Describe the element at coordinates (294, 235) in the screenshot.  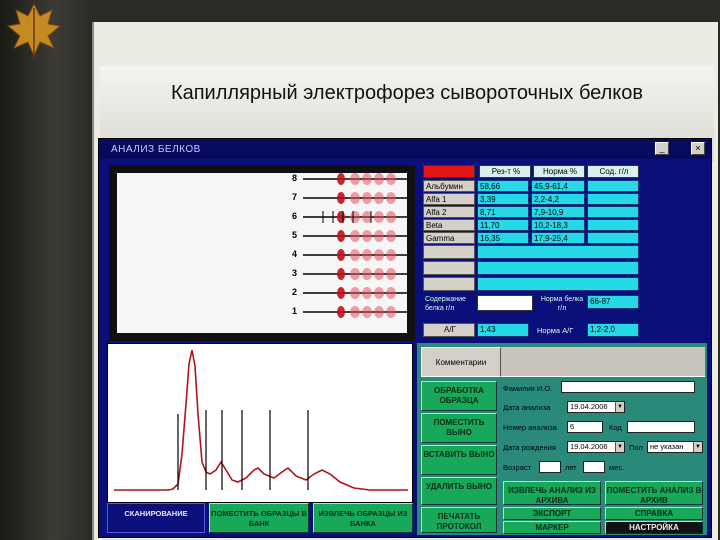
I see `gel-lane-label: 5` at that location.